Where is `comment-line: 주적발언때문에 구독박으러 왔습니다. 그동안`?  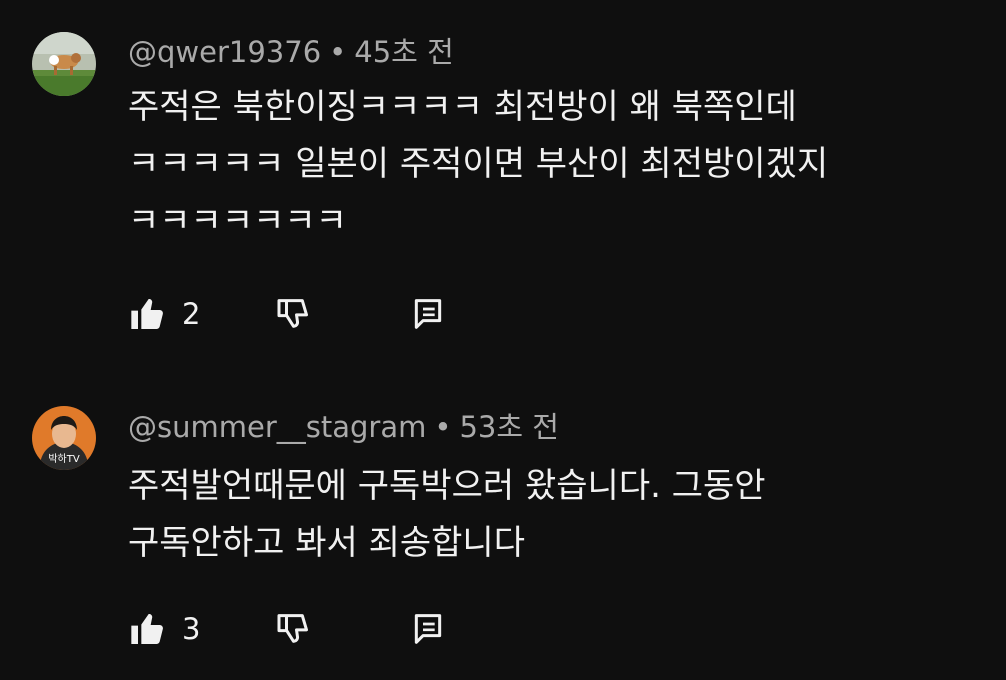
comment-line: 주적발언때문에 구독박으러 왔습니다. 그동안 is located at coordinates (447, 486).